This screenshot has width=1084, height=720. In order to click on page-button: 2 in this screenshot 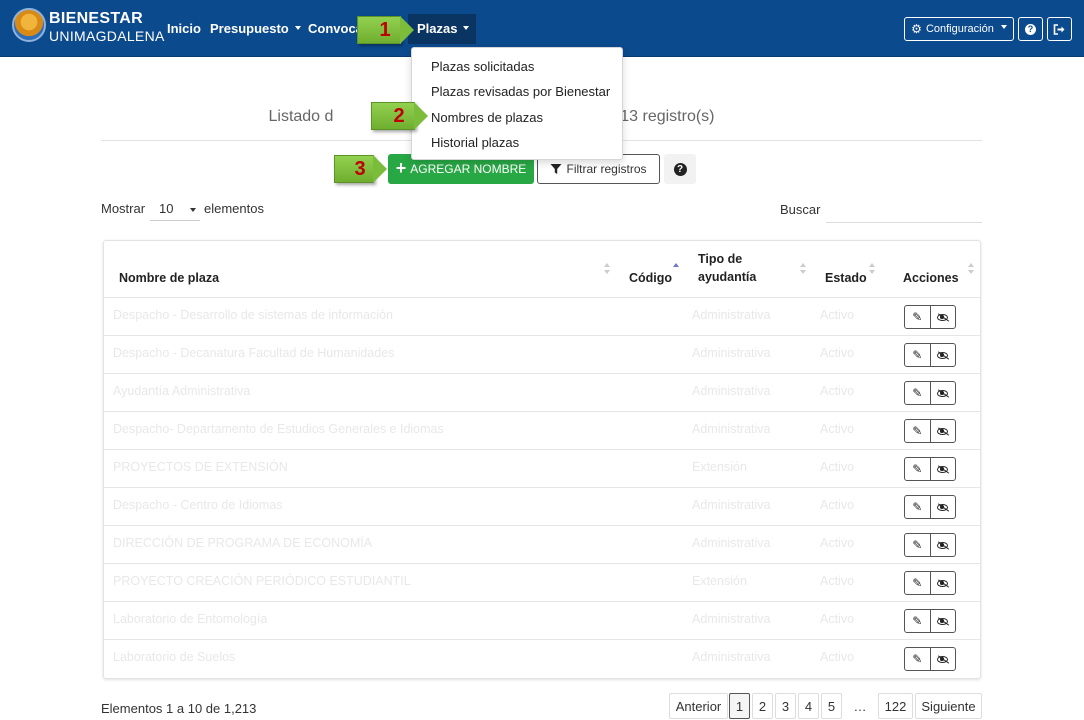, I will do `click(762, 706)`.